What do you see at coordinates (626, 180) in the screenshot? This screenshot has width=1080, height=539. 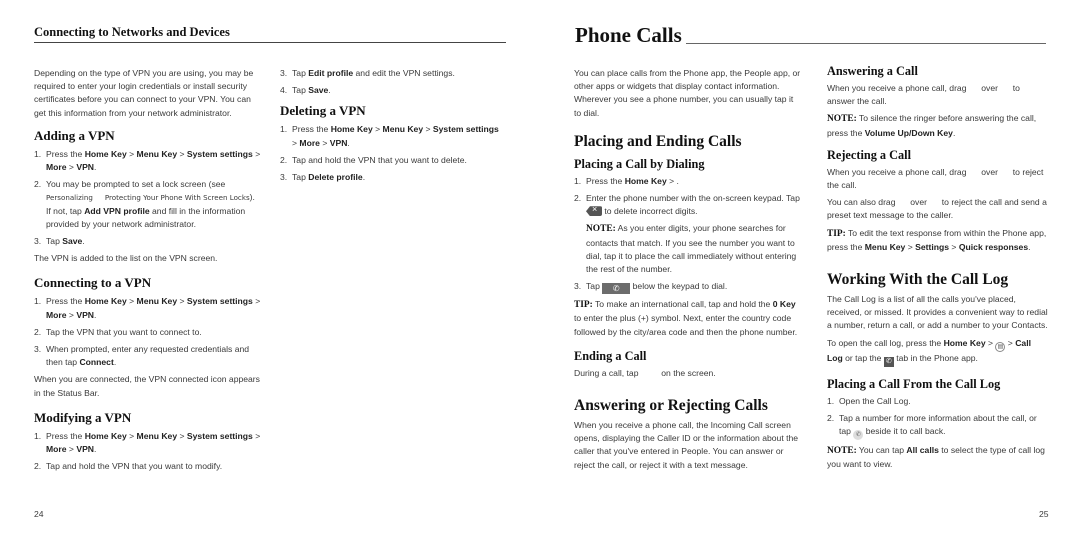 I see `list-item: 1. Press the Home Key > .` at bounding box center [626, 180].